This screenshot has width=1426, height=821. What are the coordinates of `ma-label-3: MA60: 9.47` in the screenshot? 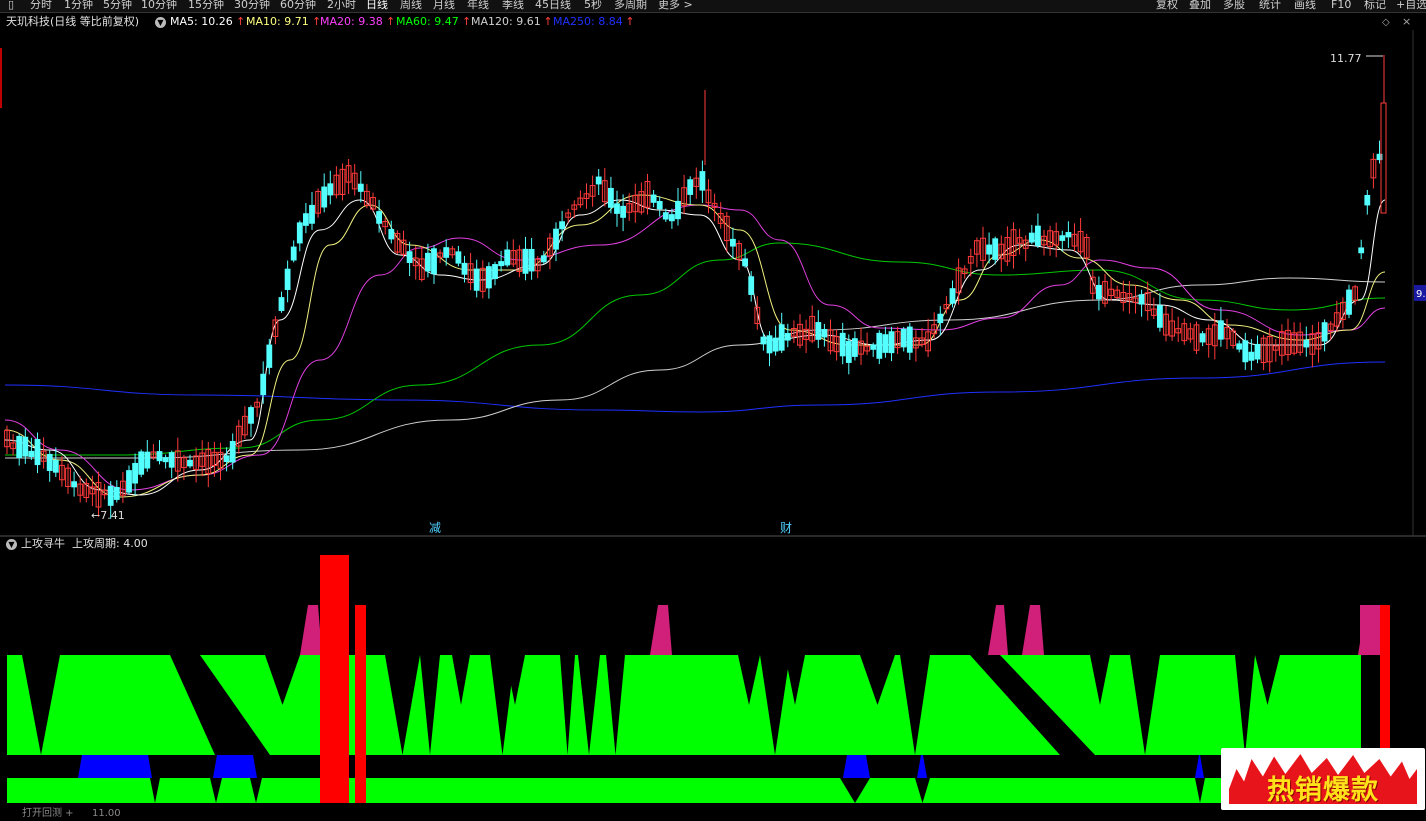 It's located at (427, 21).